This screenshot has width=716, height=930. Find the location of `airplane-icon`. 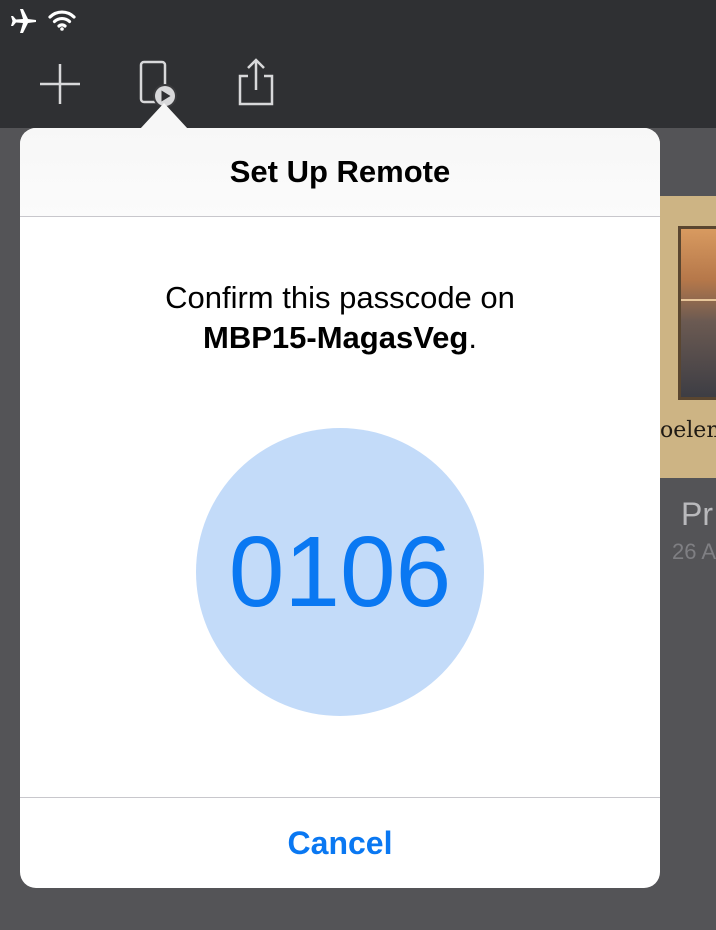

airplane-icon is located at coordinates (23, 21).